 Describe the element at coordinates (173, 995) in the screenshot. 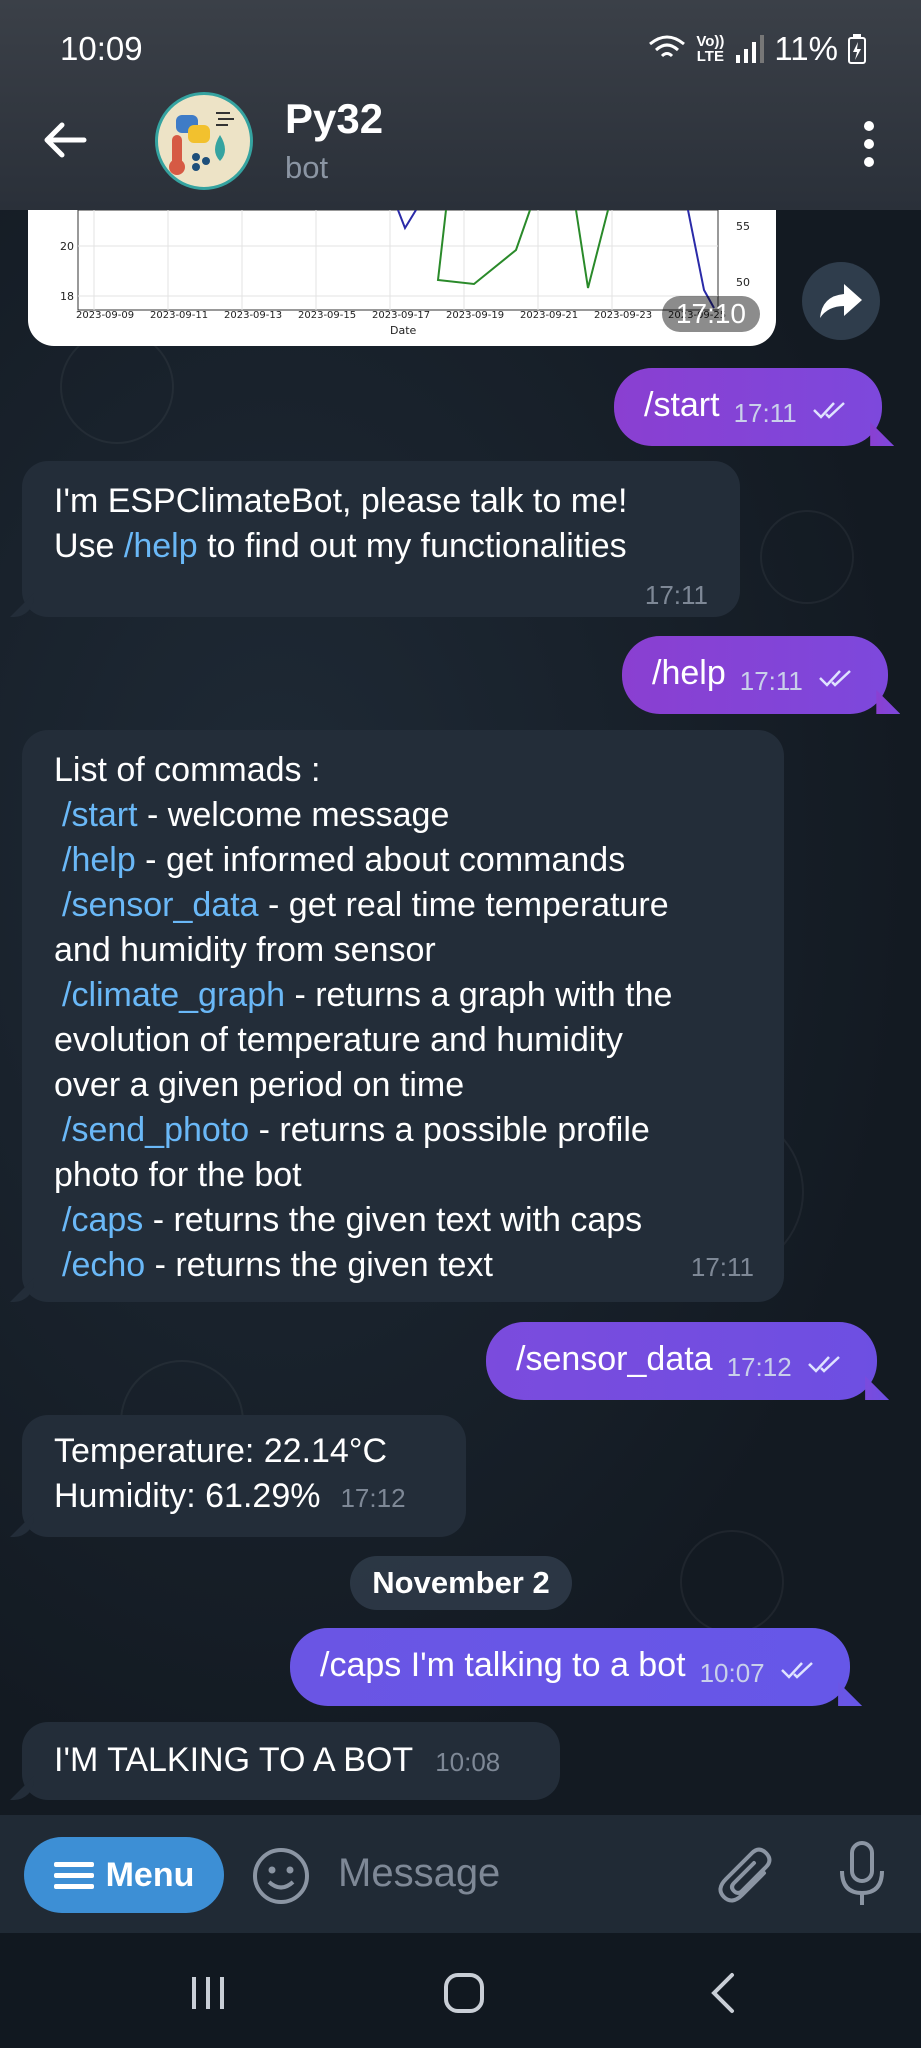

I see `command-link: /climate_graph` at that location.